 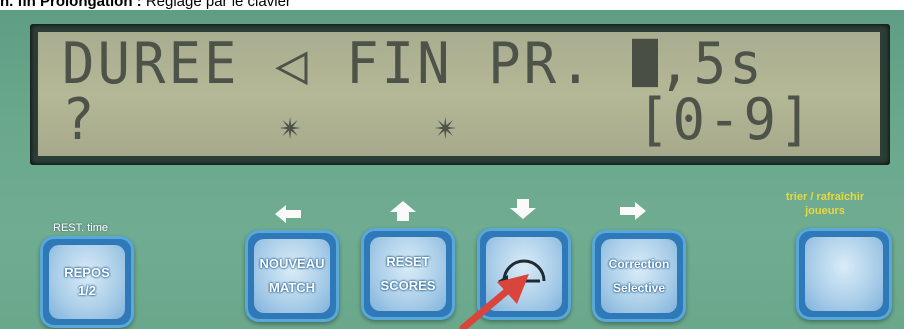 I want to click on rest-time-label: REST. time, so click(x=81, y=228).